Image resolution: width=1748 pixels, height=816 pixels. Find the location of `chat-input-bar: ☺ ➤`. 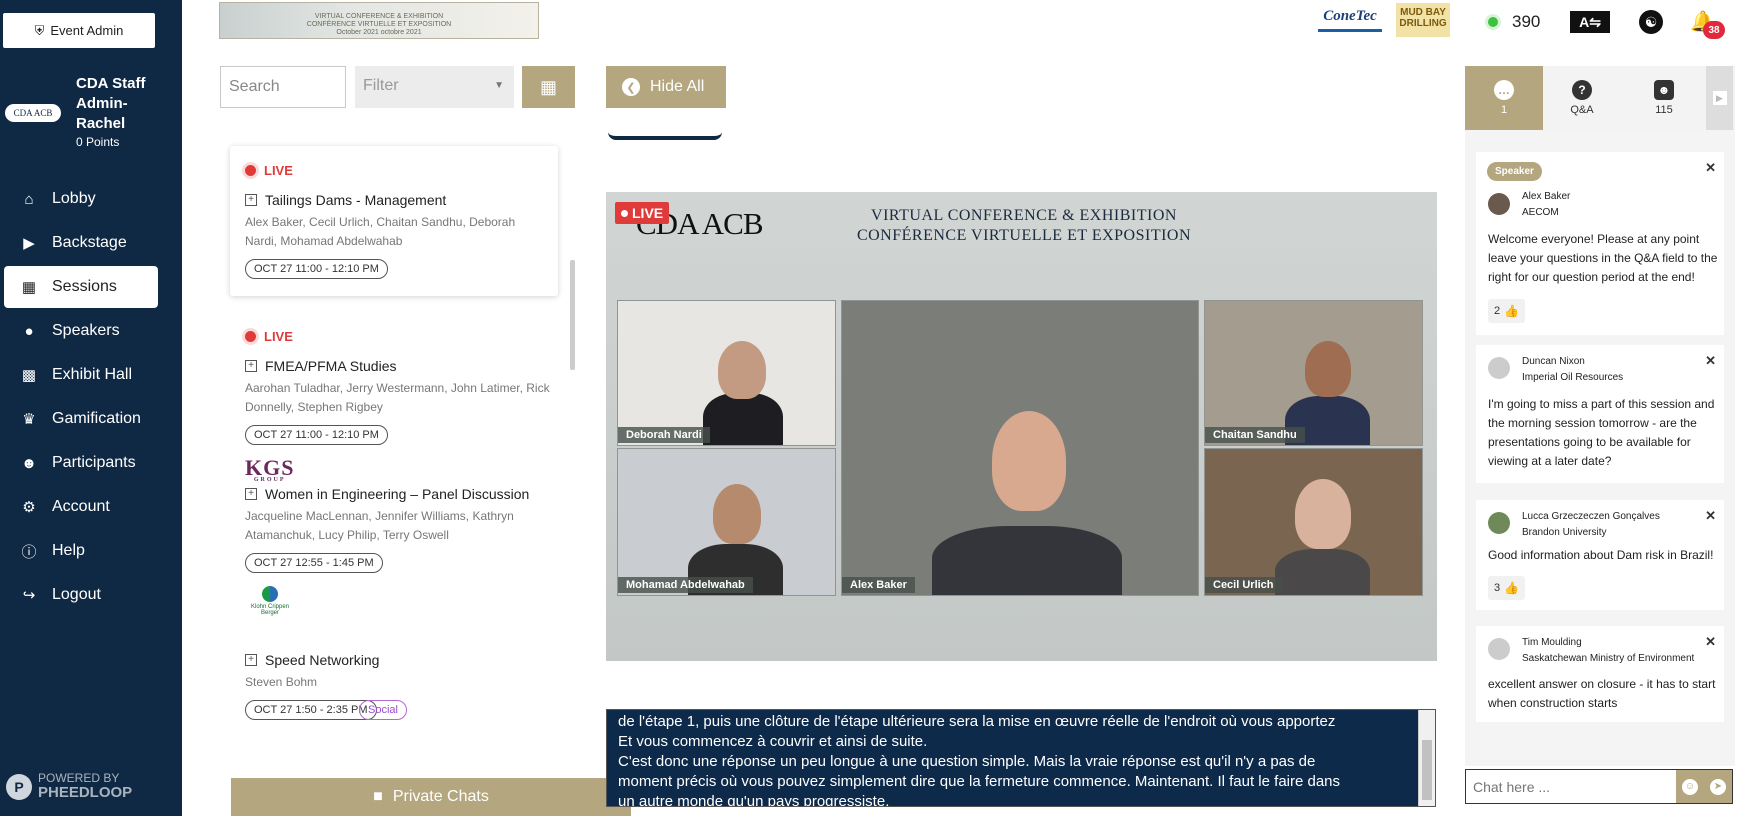

chat-input-bar: ☺ ➤ is located at coordinates (1599, 786).